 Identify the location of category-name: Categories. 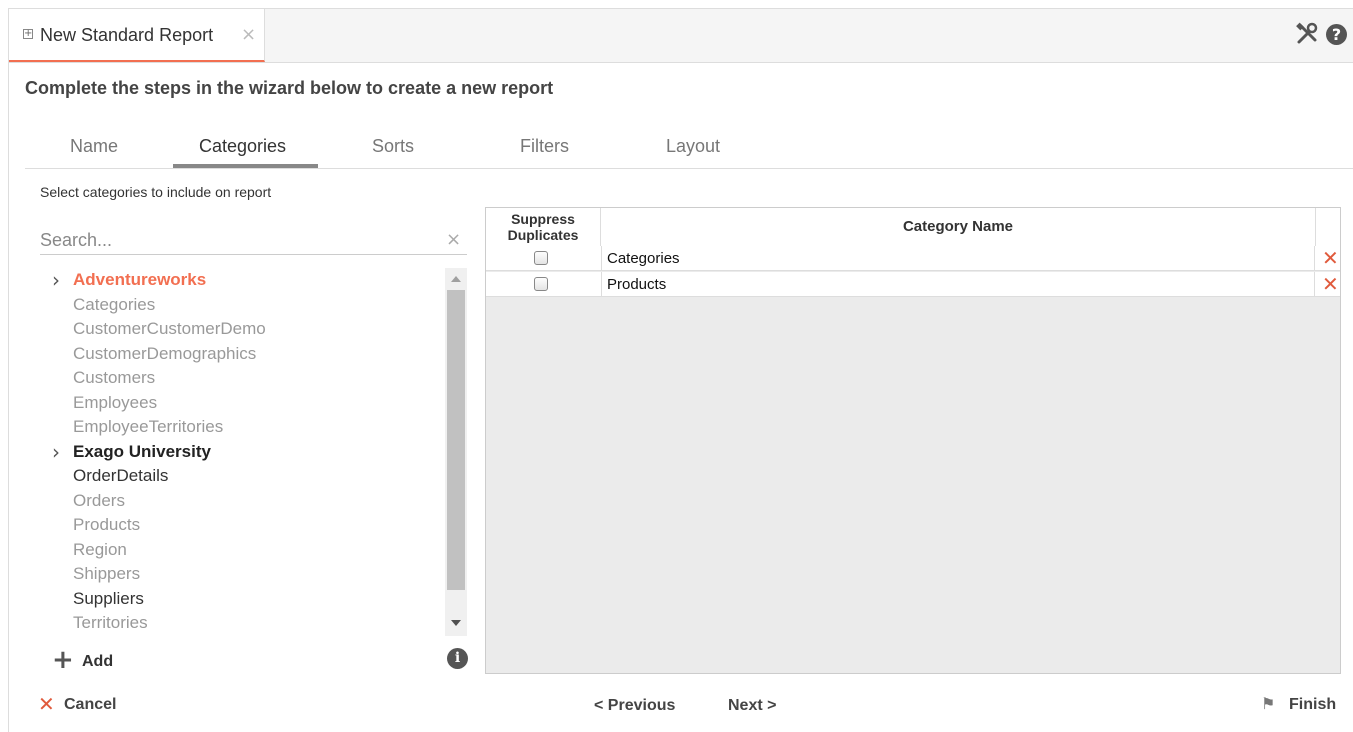
(643, 258).